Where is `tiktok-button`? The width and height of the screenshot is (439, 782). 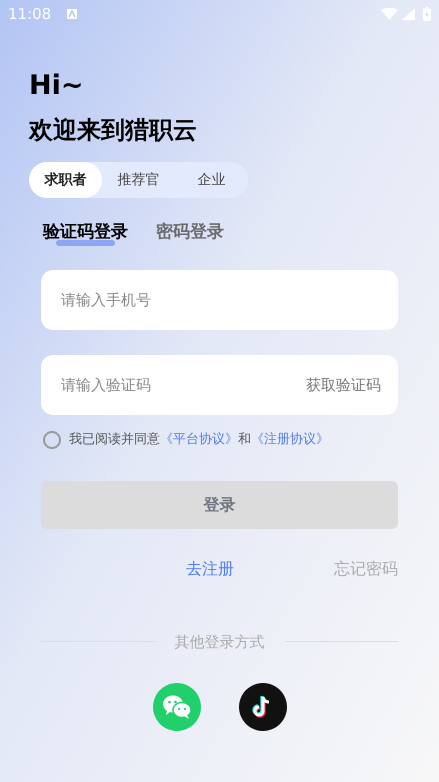 tiktok-button is located at coordinates (262, 707).